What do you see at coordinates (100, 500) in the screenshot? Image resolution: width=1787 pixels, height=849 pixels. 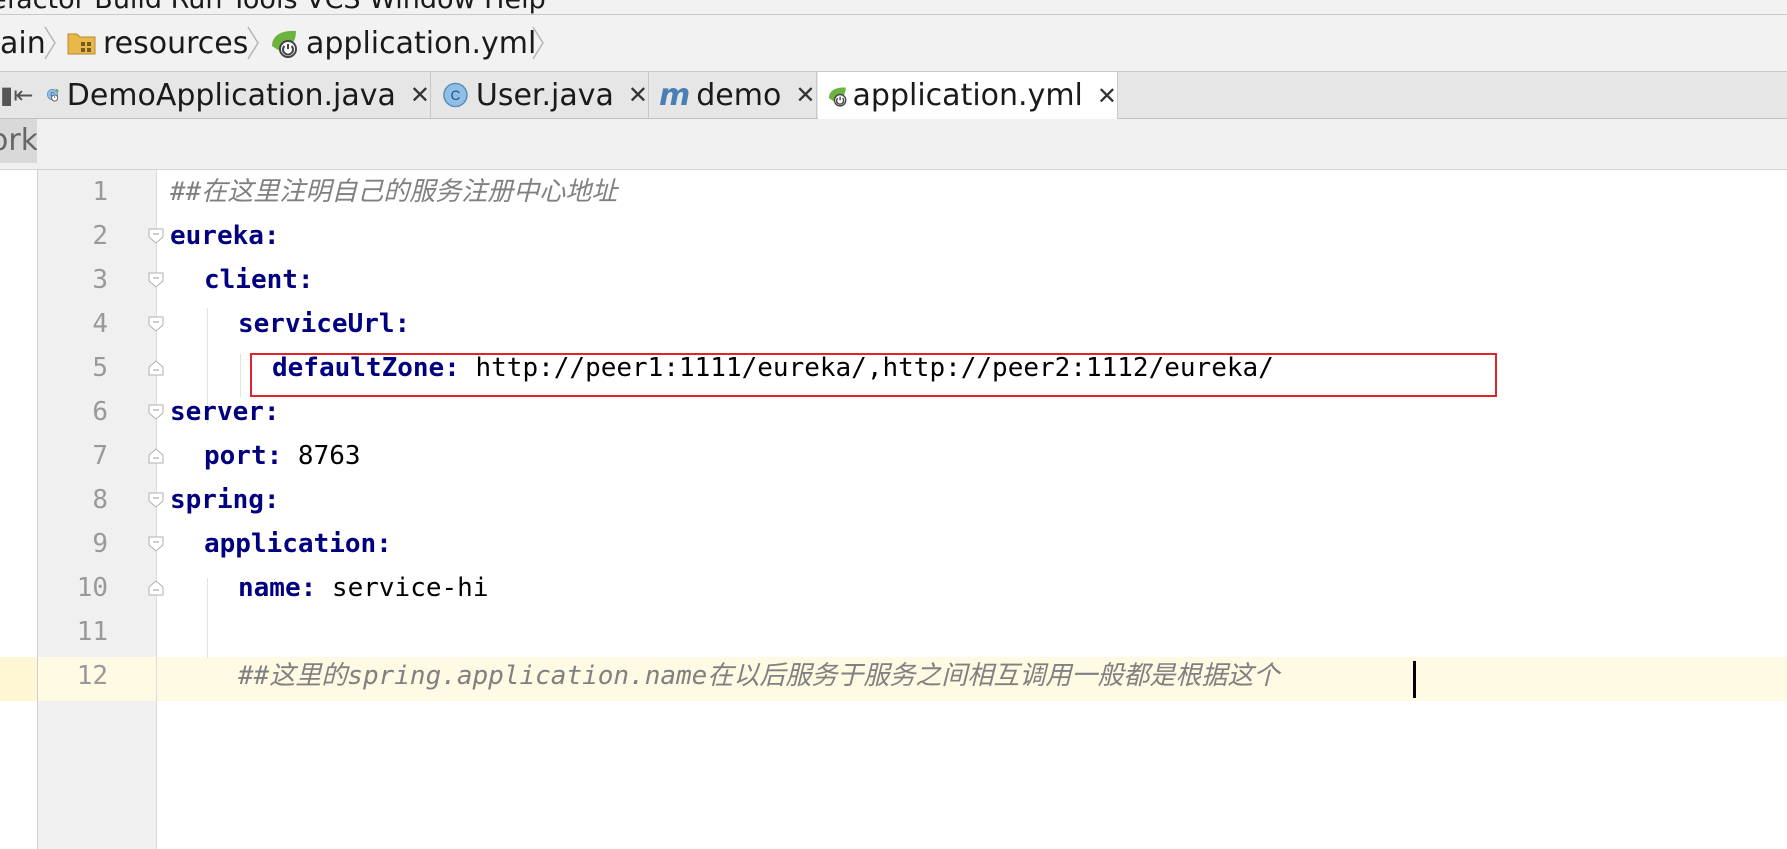 I see `line-number: 8` at bounding box center [100, 500].